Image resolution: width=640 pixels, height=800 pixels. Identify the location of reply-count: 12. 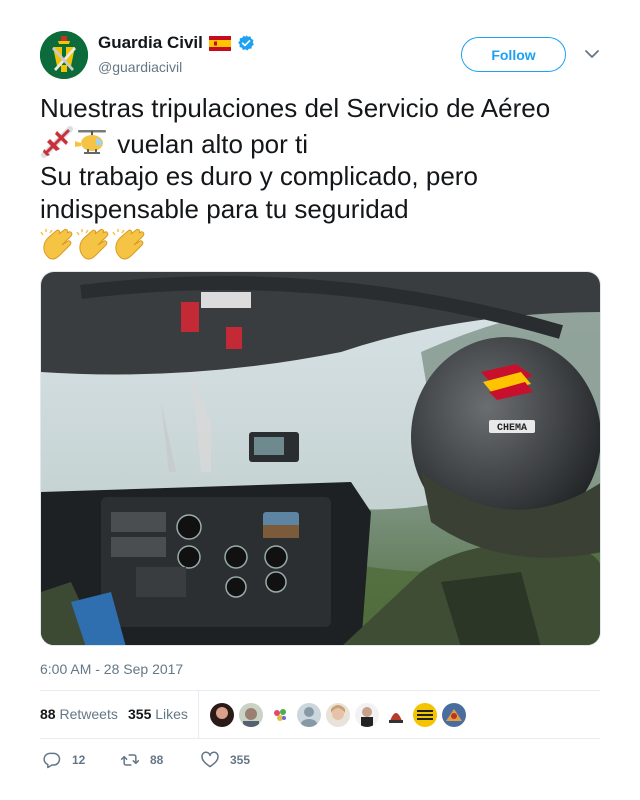
(79, 760).